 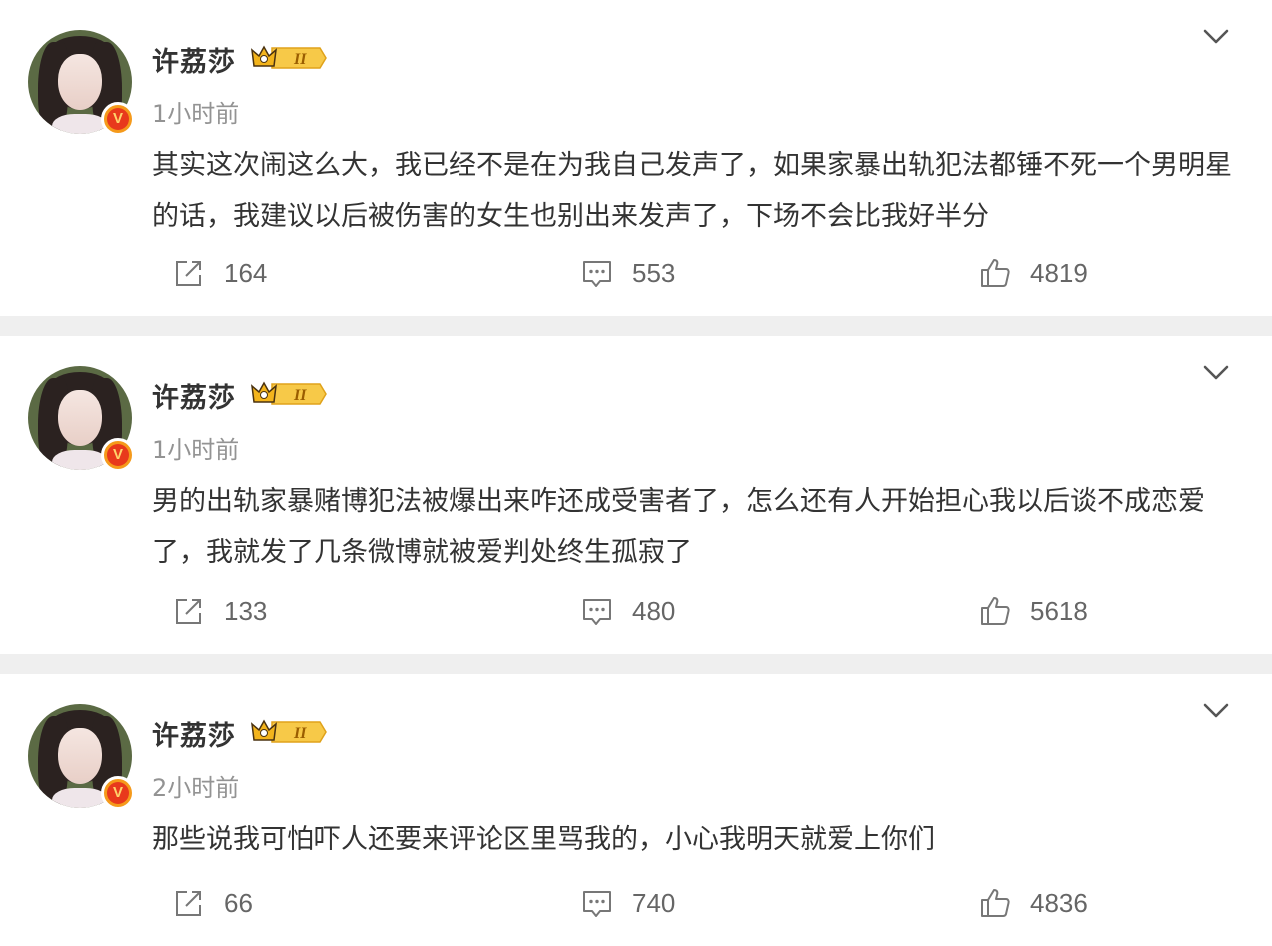 What do you see at coordinates (543, 839) in the screenshot?
I see `post-text: 那些说我可怕吓人还要来评论区里骂我的，小心我明天就爱上你们` at bounding box center [543, 839].